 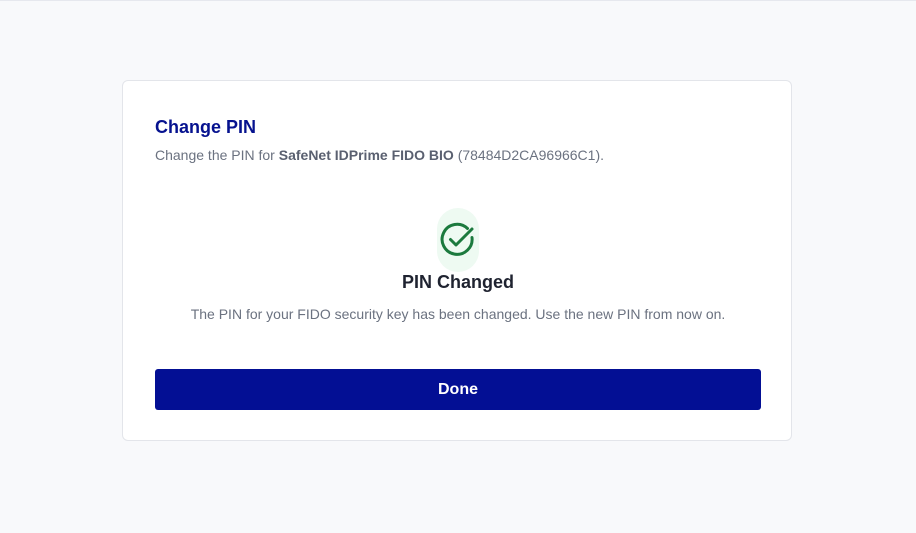 I want to click on check-circle-icon, so click(x=457, y=239).